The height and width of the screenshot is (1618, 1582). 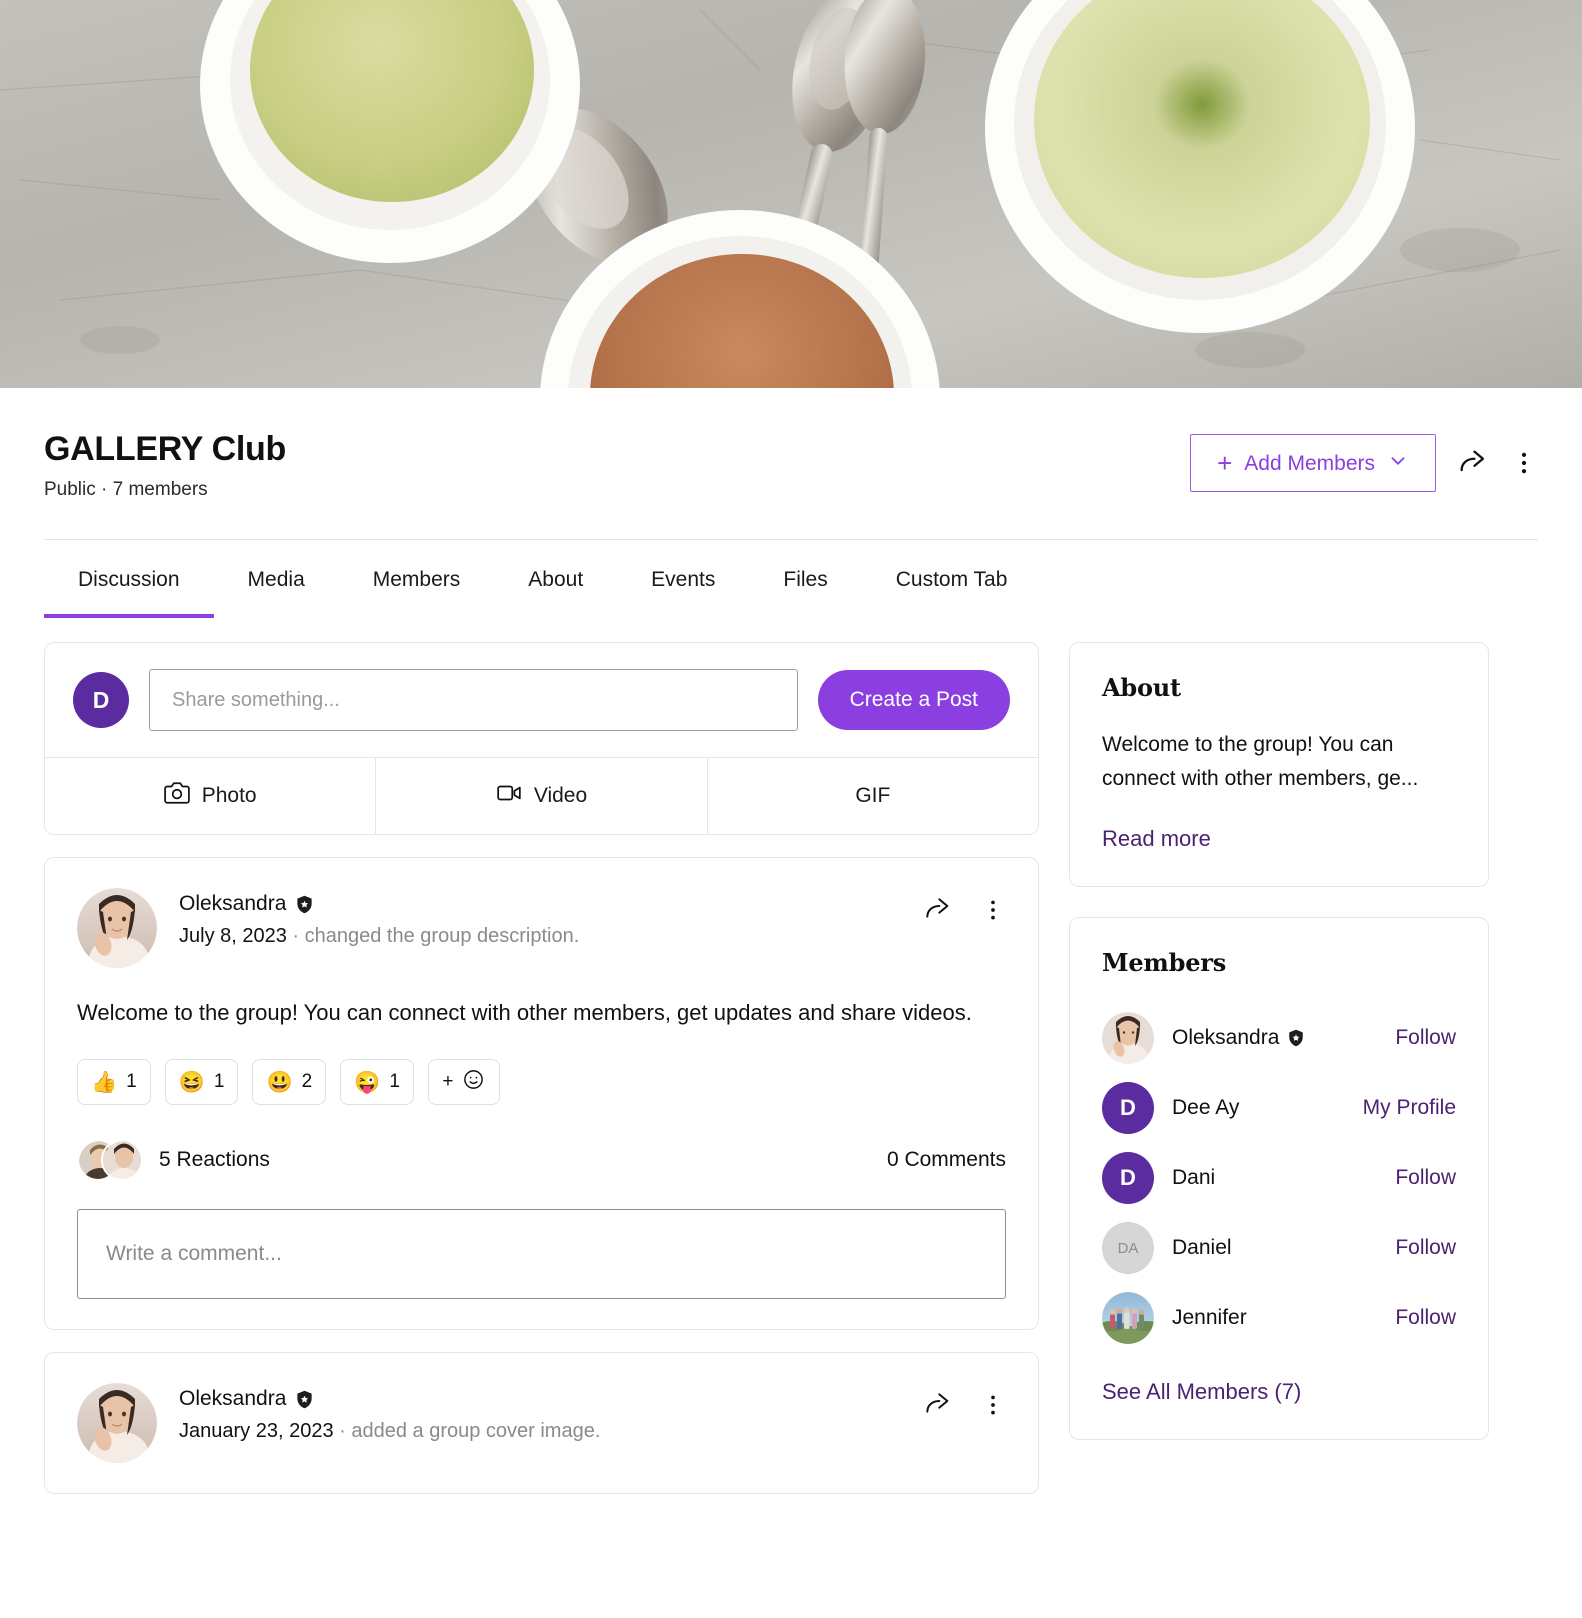 I want to click on member-name-text: Dani, so click(x=1194, y=1178).